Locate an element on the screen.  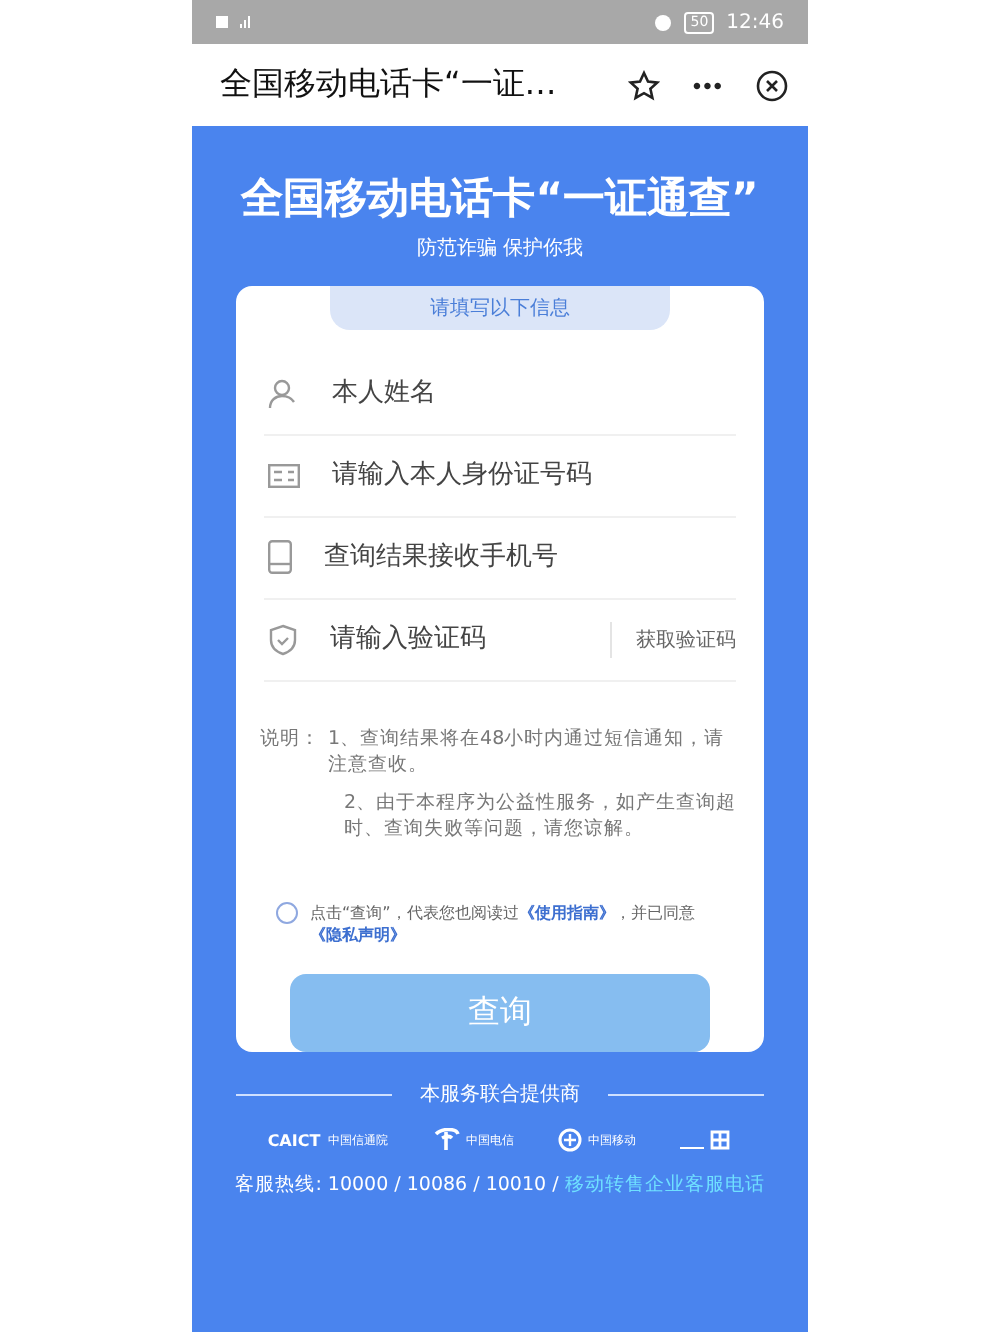
telecom-logo-icon is located at coordinates (446, 1140).